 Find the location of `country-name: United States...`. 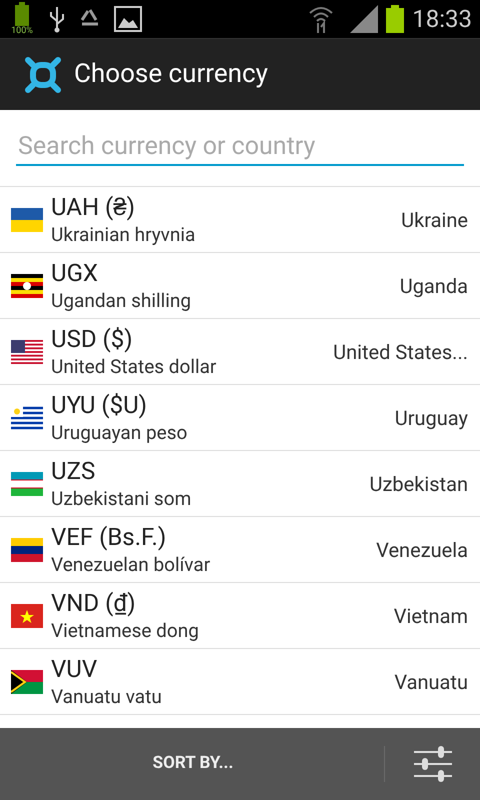

country-name: United States... is located at coordinates (400, 352).